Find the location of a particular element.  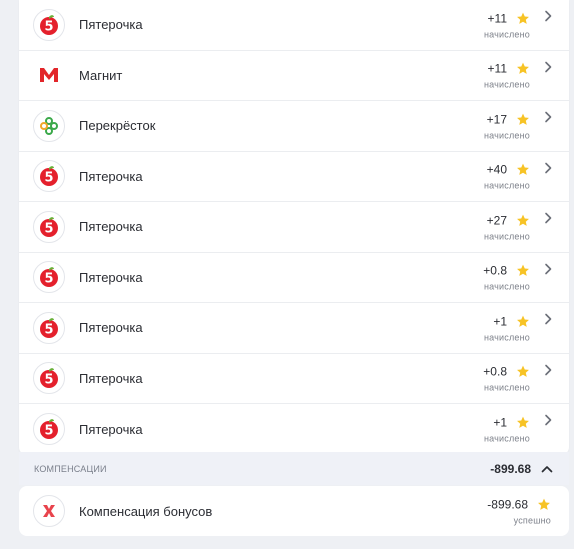

compensation-name: Компенсация бонусов is located at coordinates (146, 511).